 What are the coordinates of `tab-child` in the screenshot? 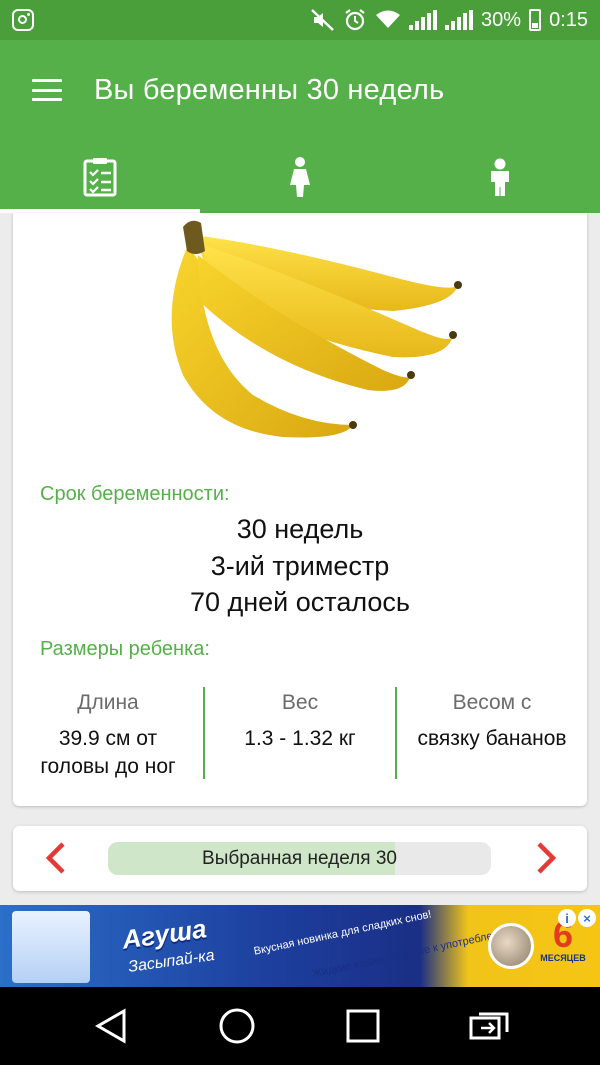 It's located at (500, 176).